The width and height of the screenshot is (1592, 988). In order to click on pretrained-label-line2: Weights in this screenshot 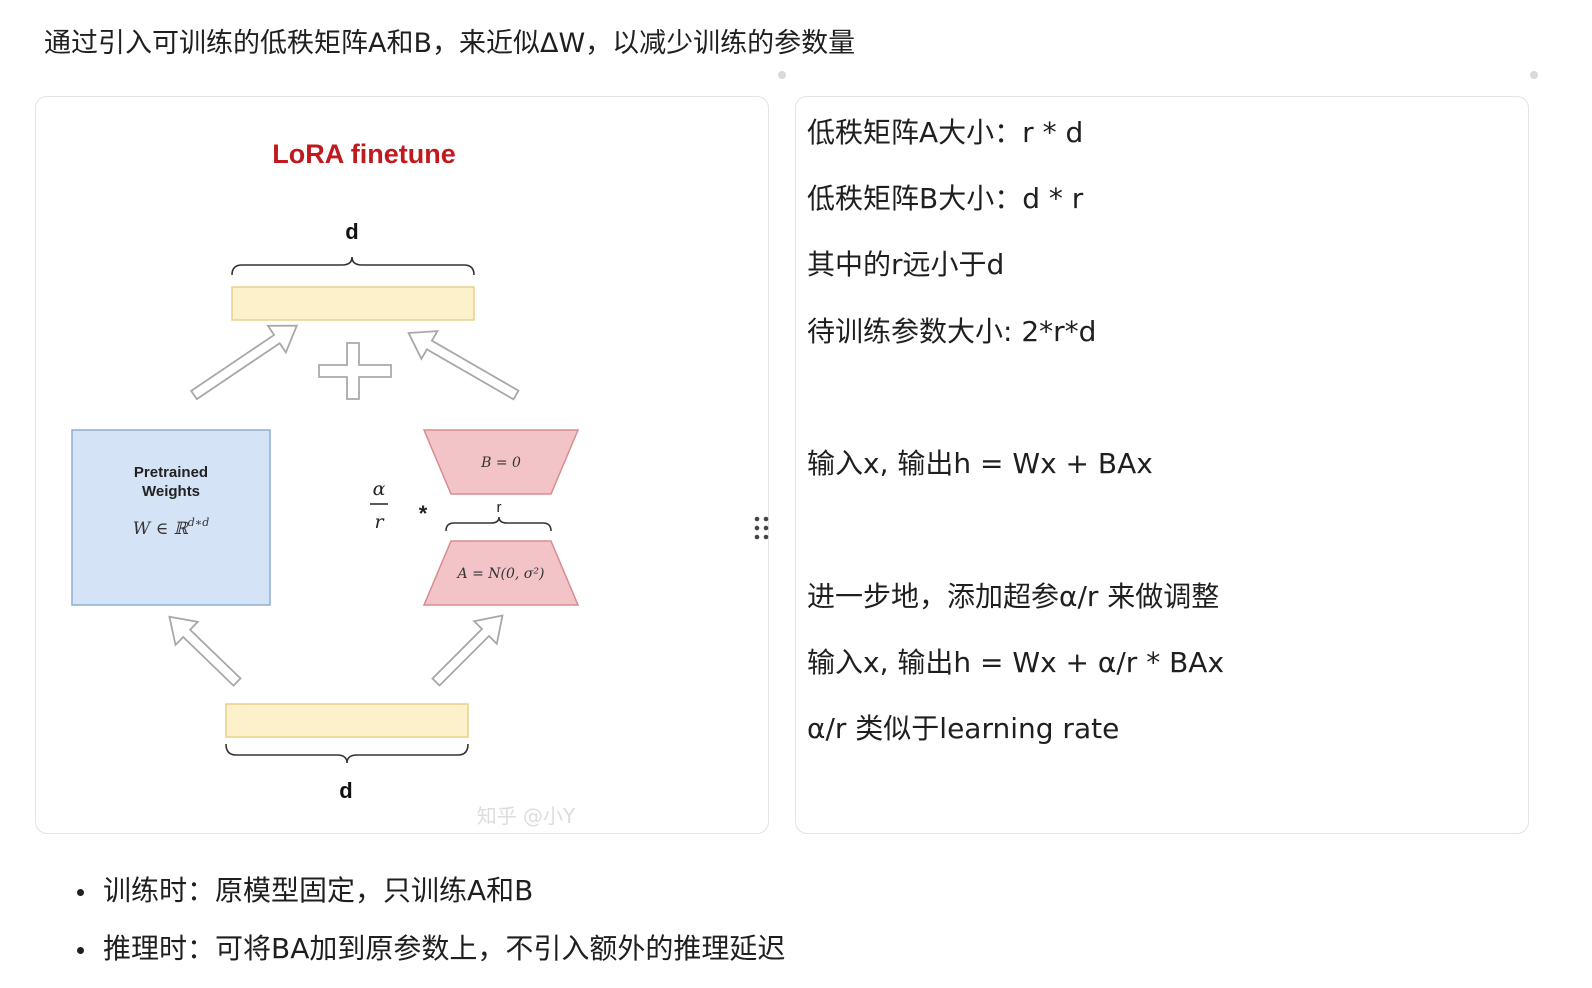, I will do `click(171, 491)`.